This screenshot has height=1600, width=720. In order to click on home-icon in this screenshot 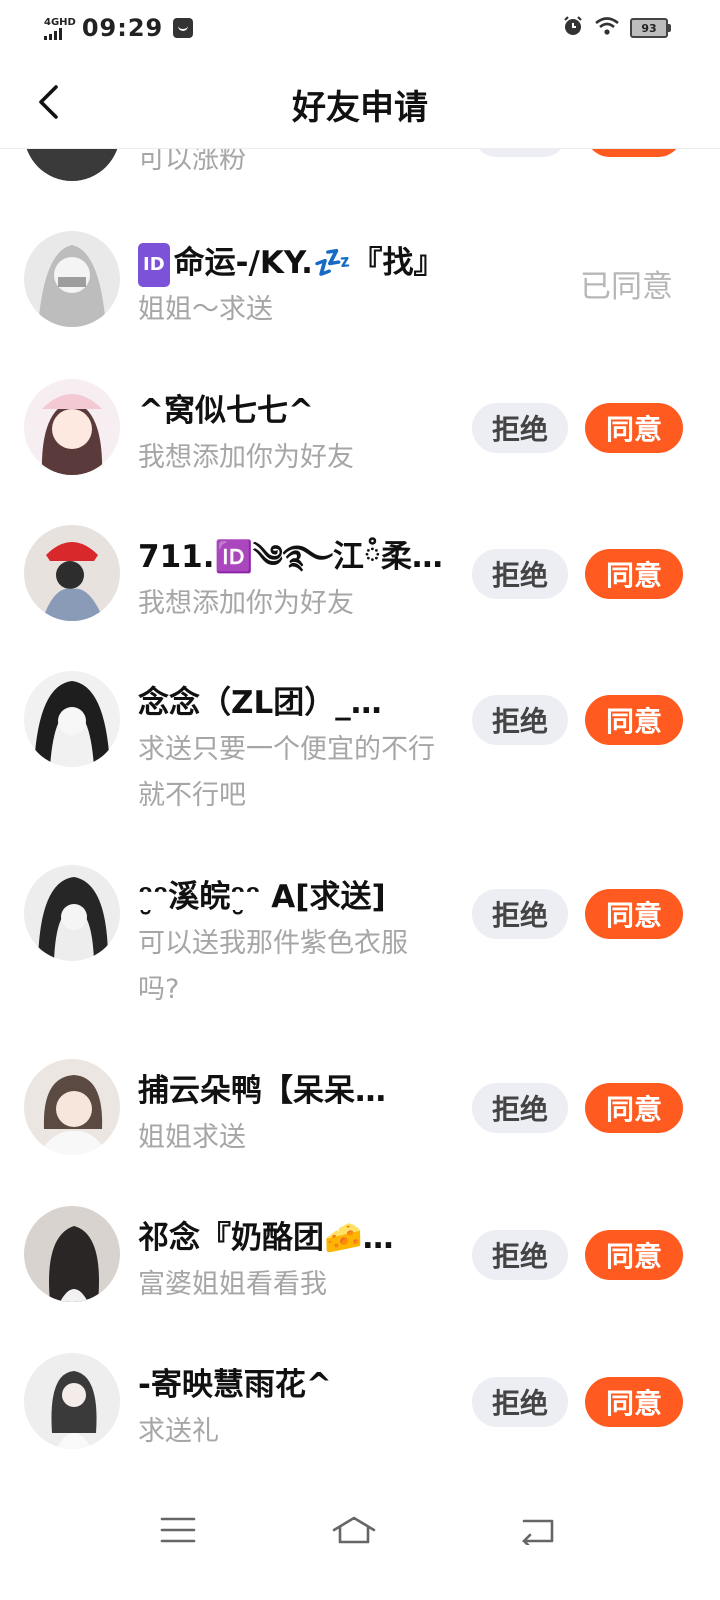, I will do `click(354, 1530)`.